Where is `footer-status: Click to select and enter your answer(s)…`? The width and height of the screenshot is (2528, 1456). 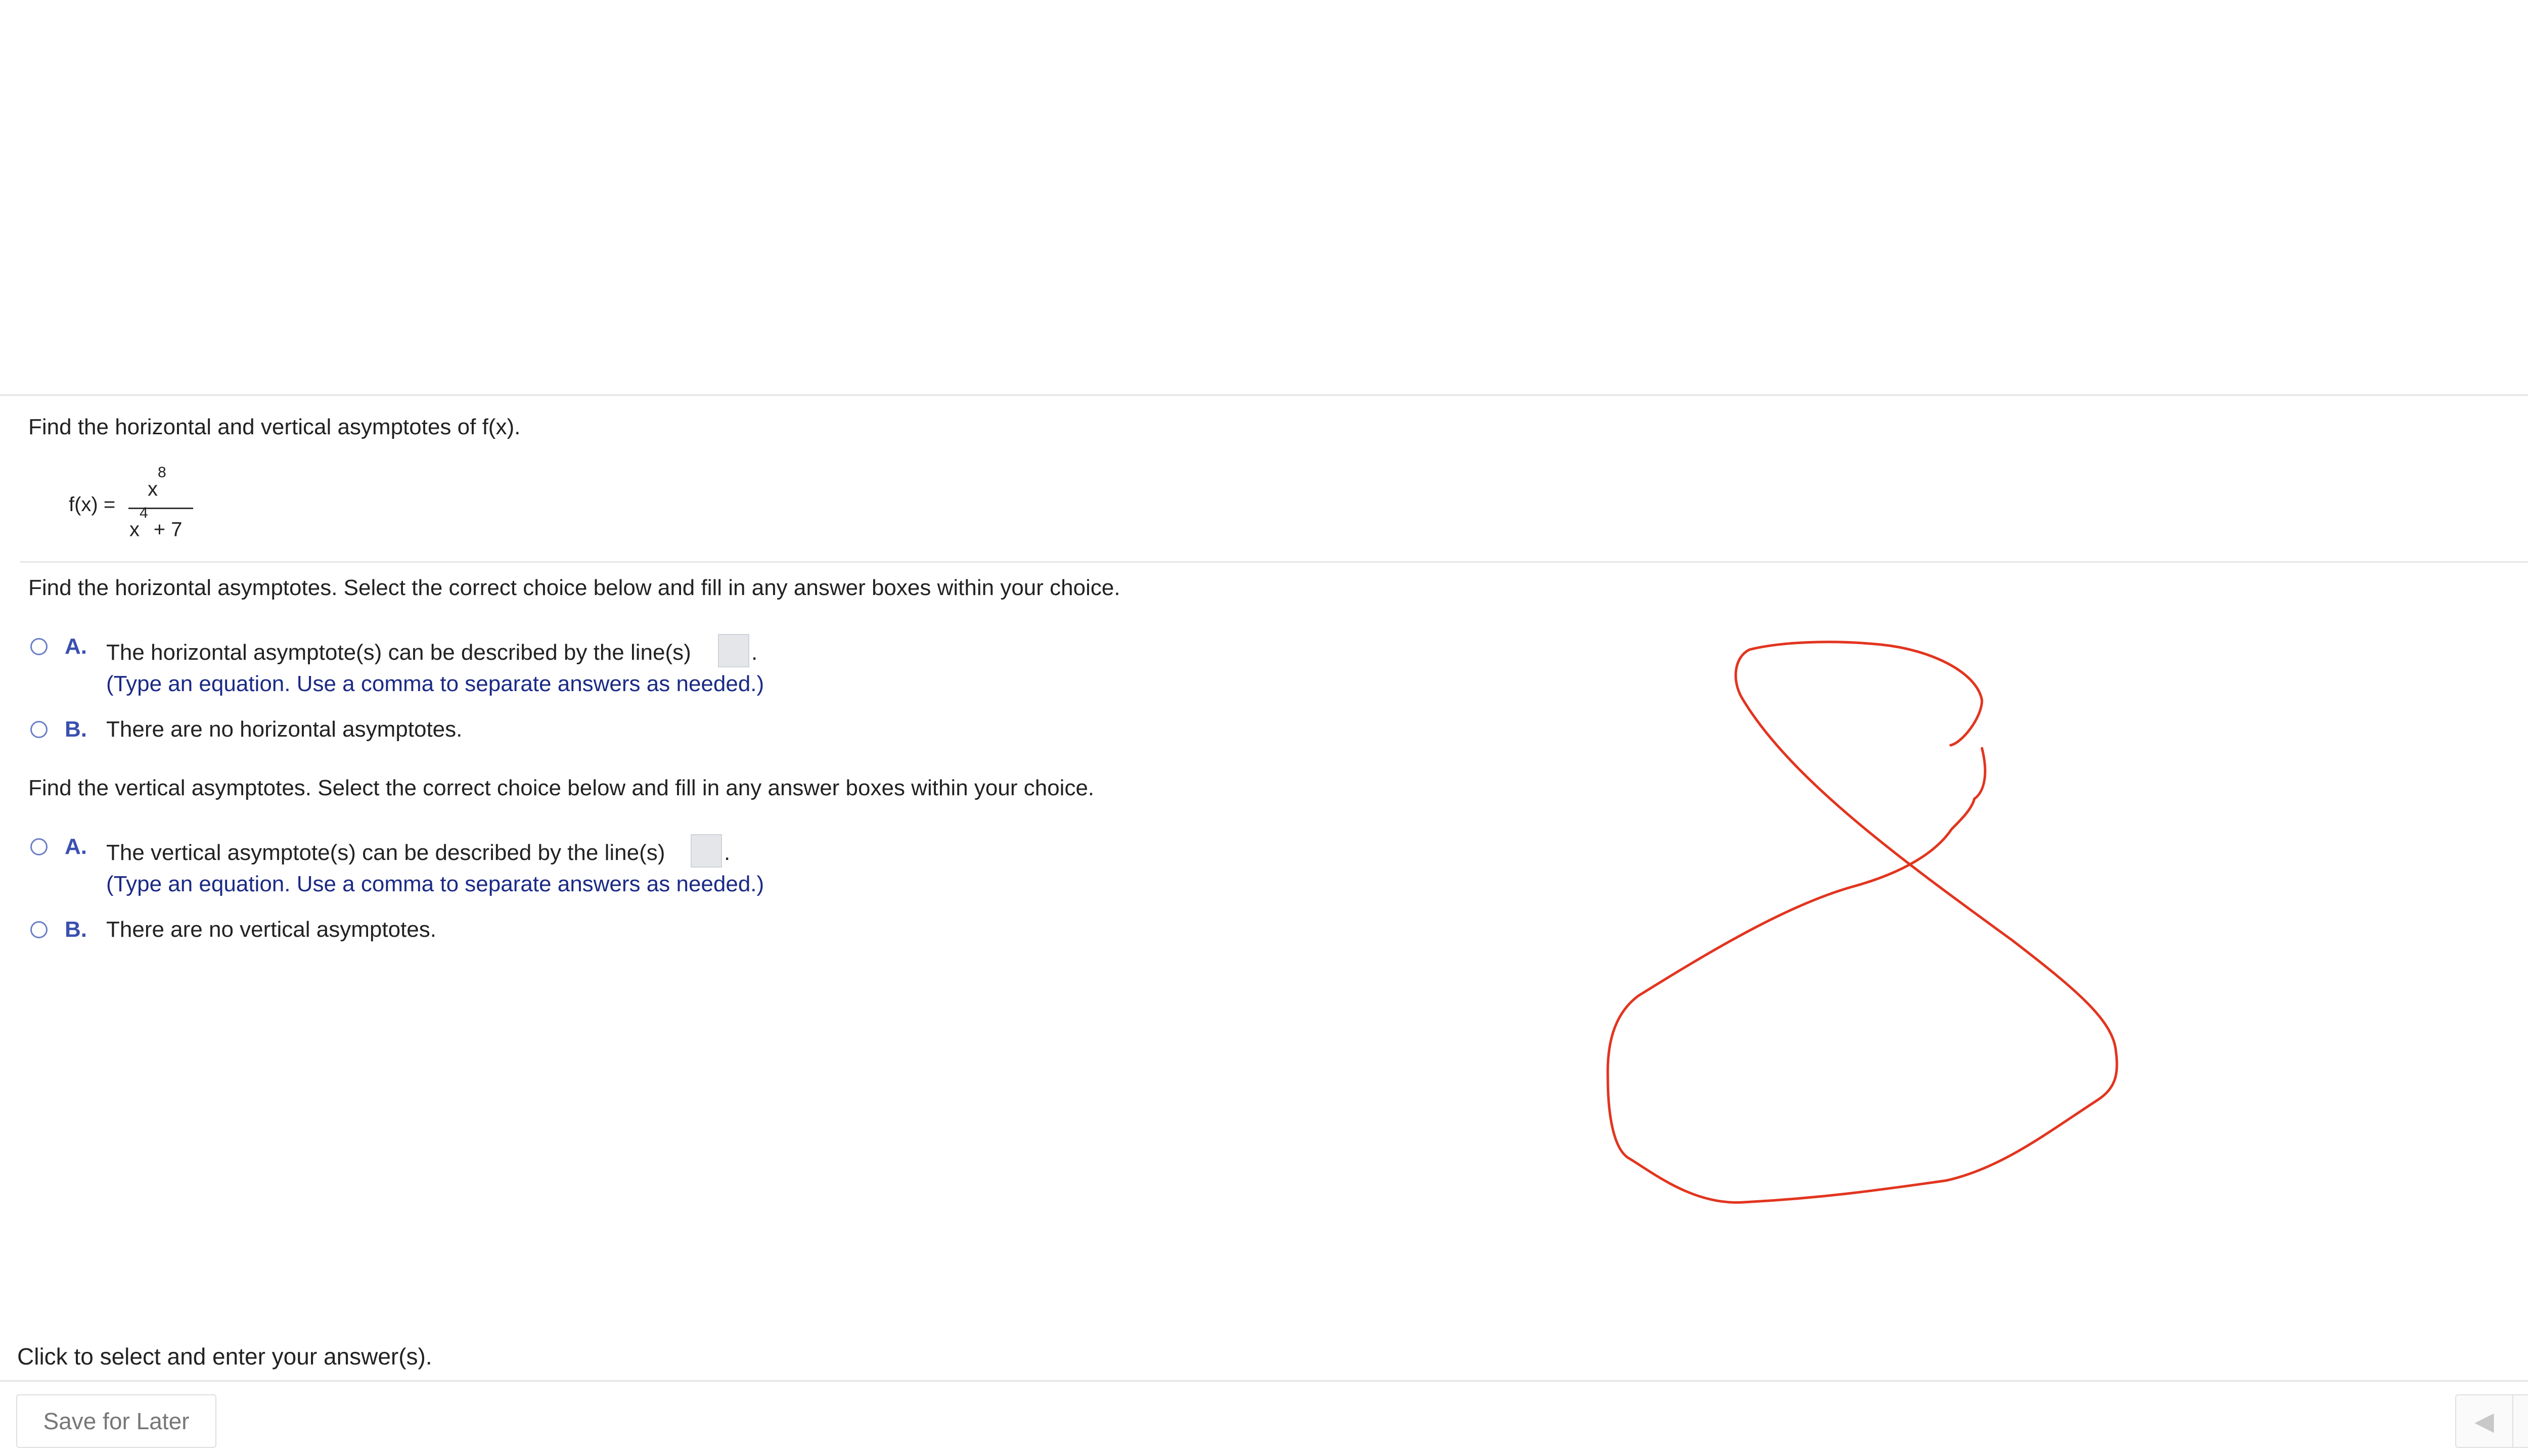 footer-status: Click to select and enter your answer(s)… is located at coordinates (225, 1356).